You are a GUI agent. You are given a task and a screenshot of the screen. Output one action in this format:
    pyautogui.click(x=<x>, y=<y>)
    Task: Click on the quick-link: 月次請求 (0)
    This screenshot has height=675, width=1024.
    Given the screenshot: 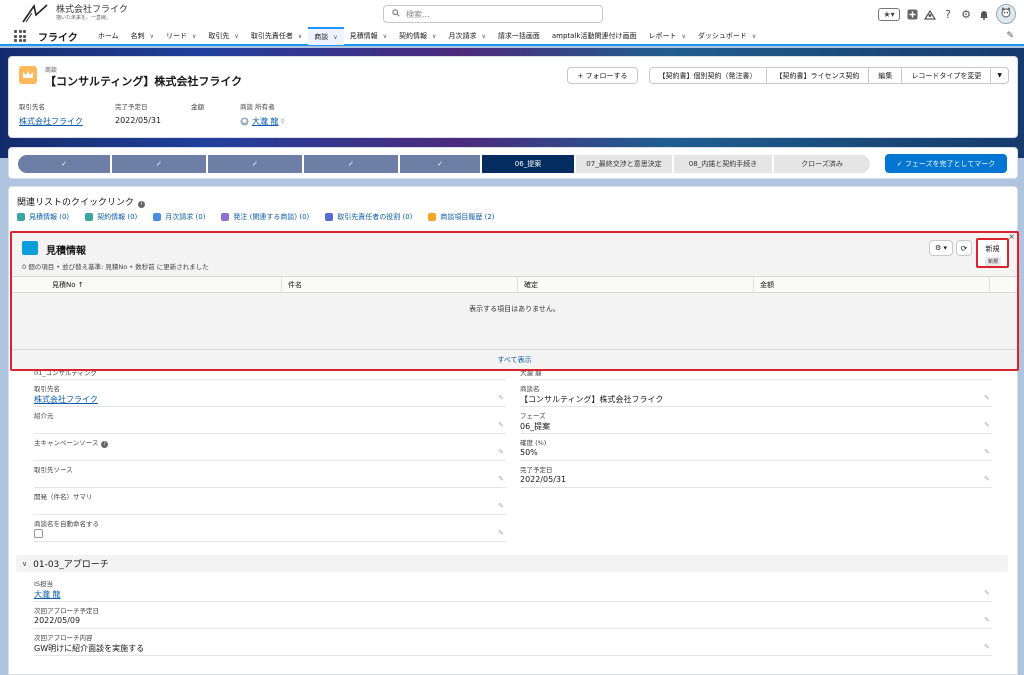 What is the action you would take?
    pyautogui.click(x=179, y=217)
    